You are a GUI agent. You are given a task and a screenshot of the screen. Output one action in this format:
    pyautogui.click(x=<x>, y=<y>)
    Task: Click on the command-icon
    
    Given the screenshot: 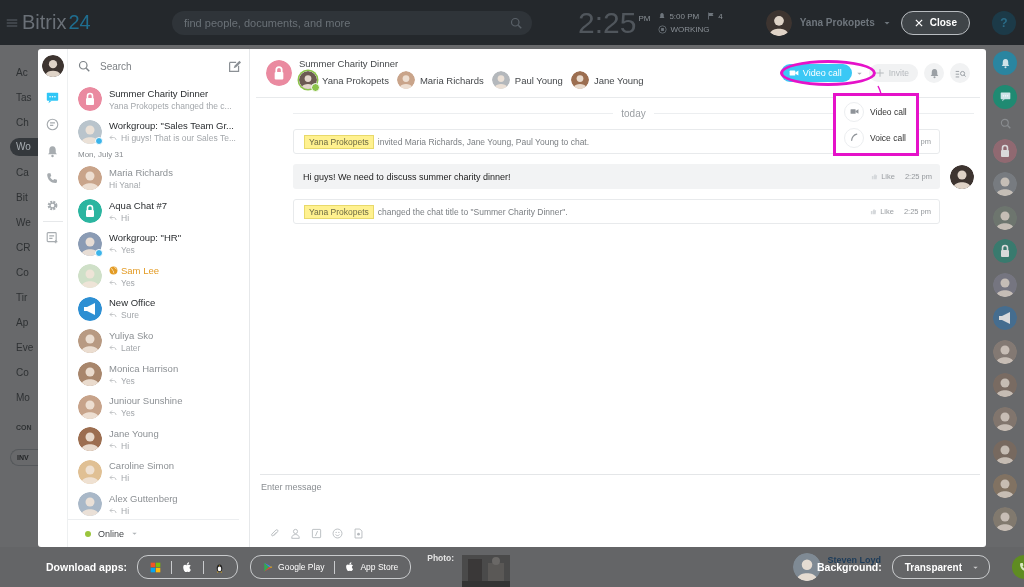 What is the action you would take?
    pyautogui.click(x=316, y=533)
    